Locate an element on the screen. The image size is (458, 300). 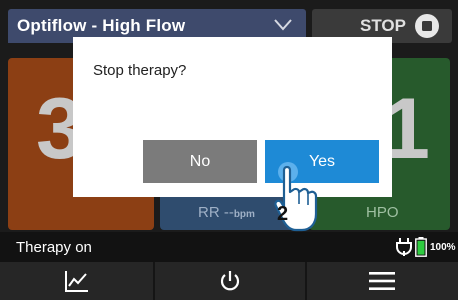
no-button: No is located at coordinates (200, 161).